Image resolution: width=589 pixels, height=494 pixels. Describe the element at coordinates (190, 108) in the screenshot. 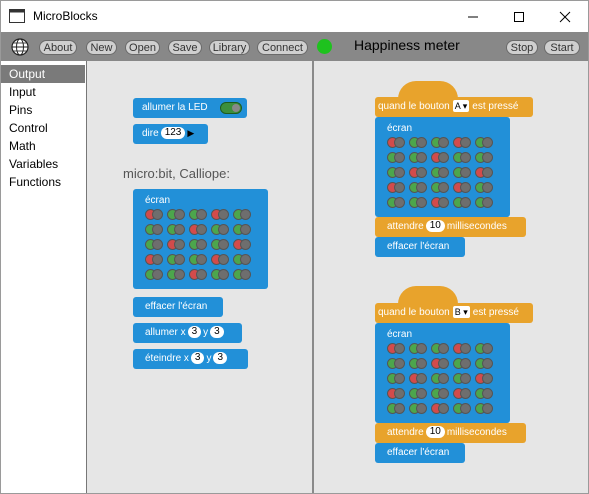

I see `block-led-on: allumer la LED` at that location.